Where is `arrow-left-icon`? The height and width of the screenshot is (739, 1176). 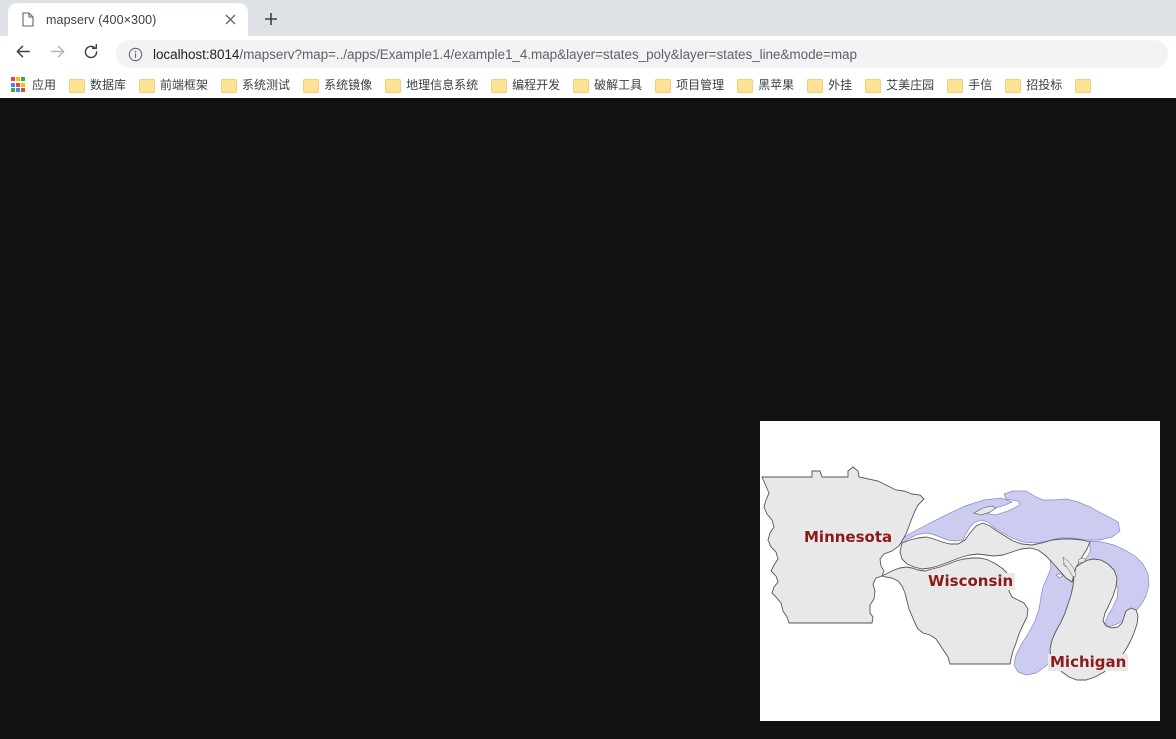
arrow-left-icon is located at coordinates (23, 54).